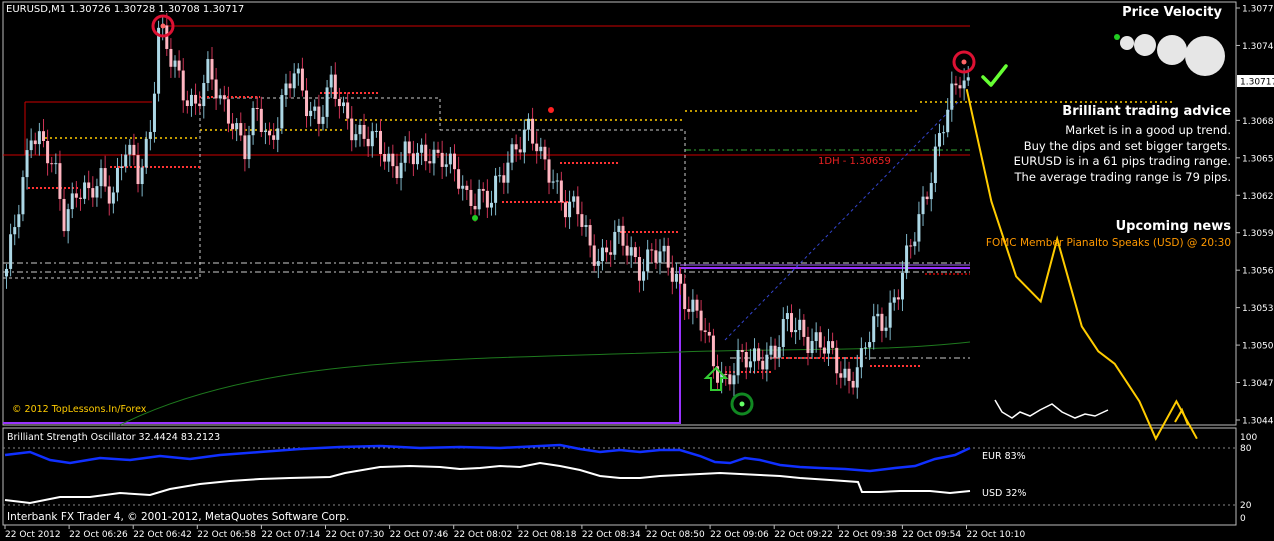 This screenshot has height=541, width=1274. I want to click on oscillator-scale-0: 0, so click(1243, 519).